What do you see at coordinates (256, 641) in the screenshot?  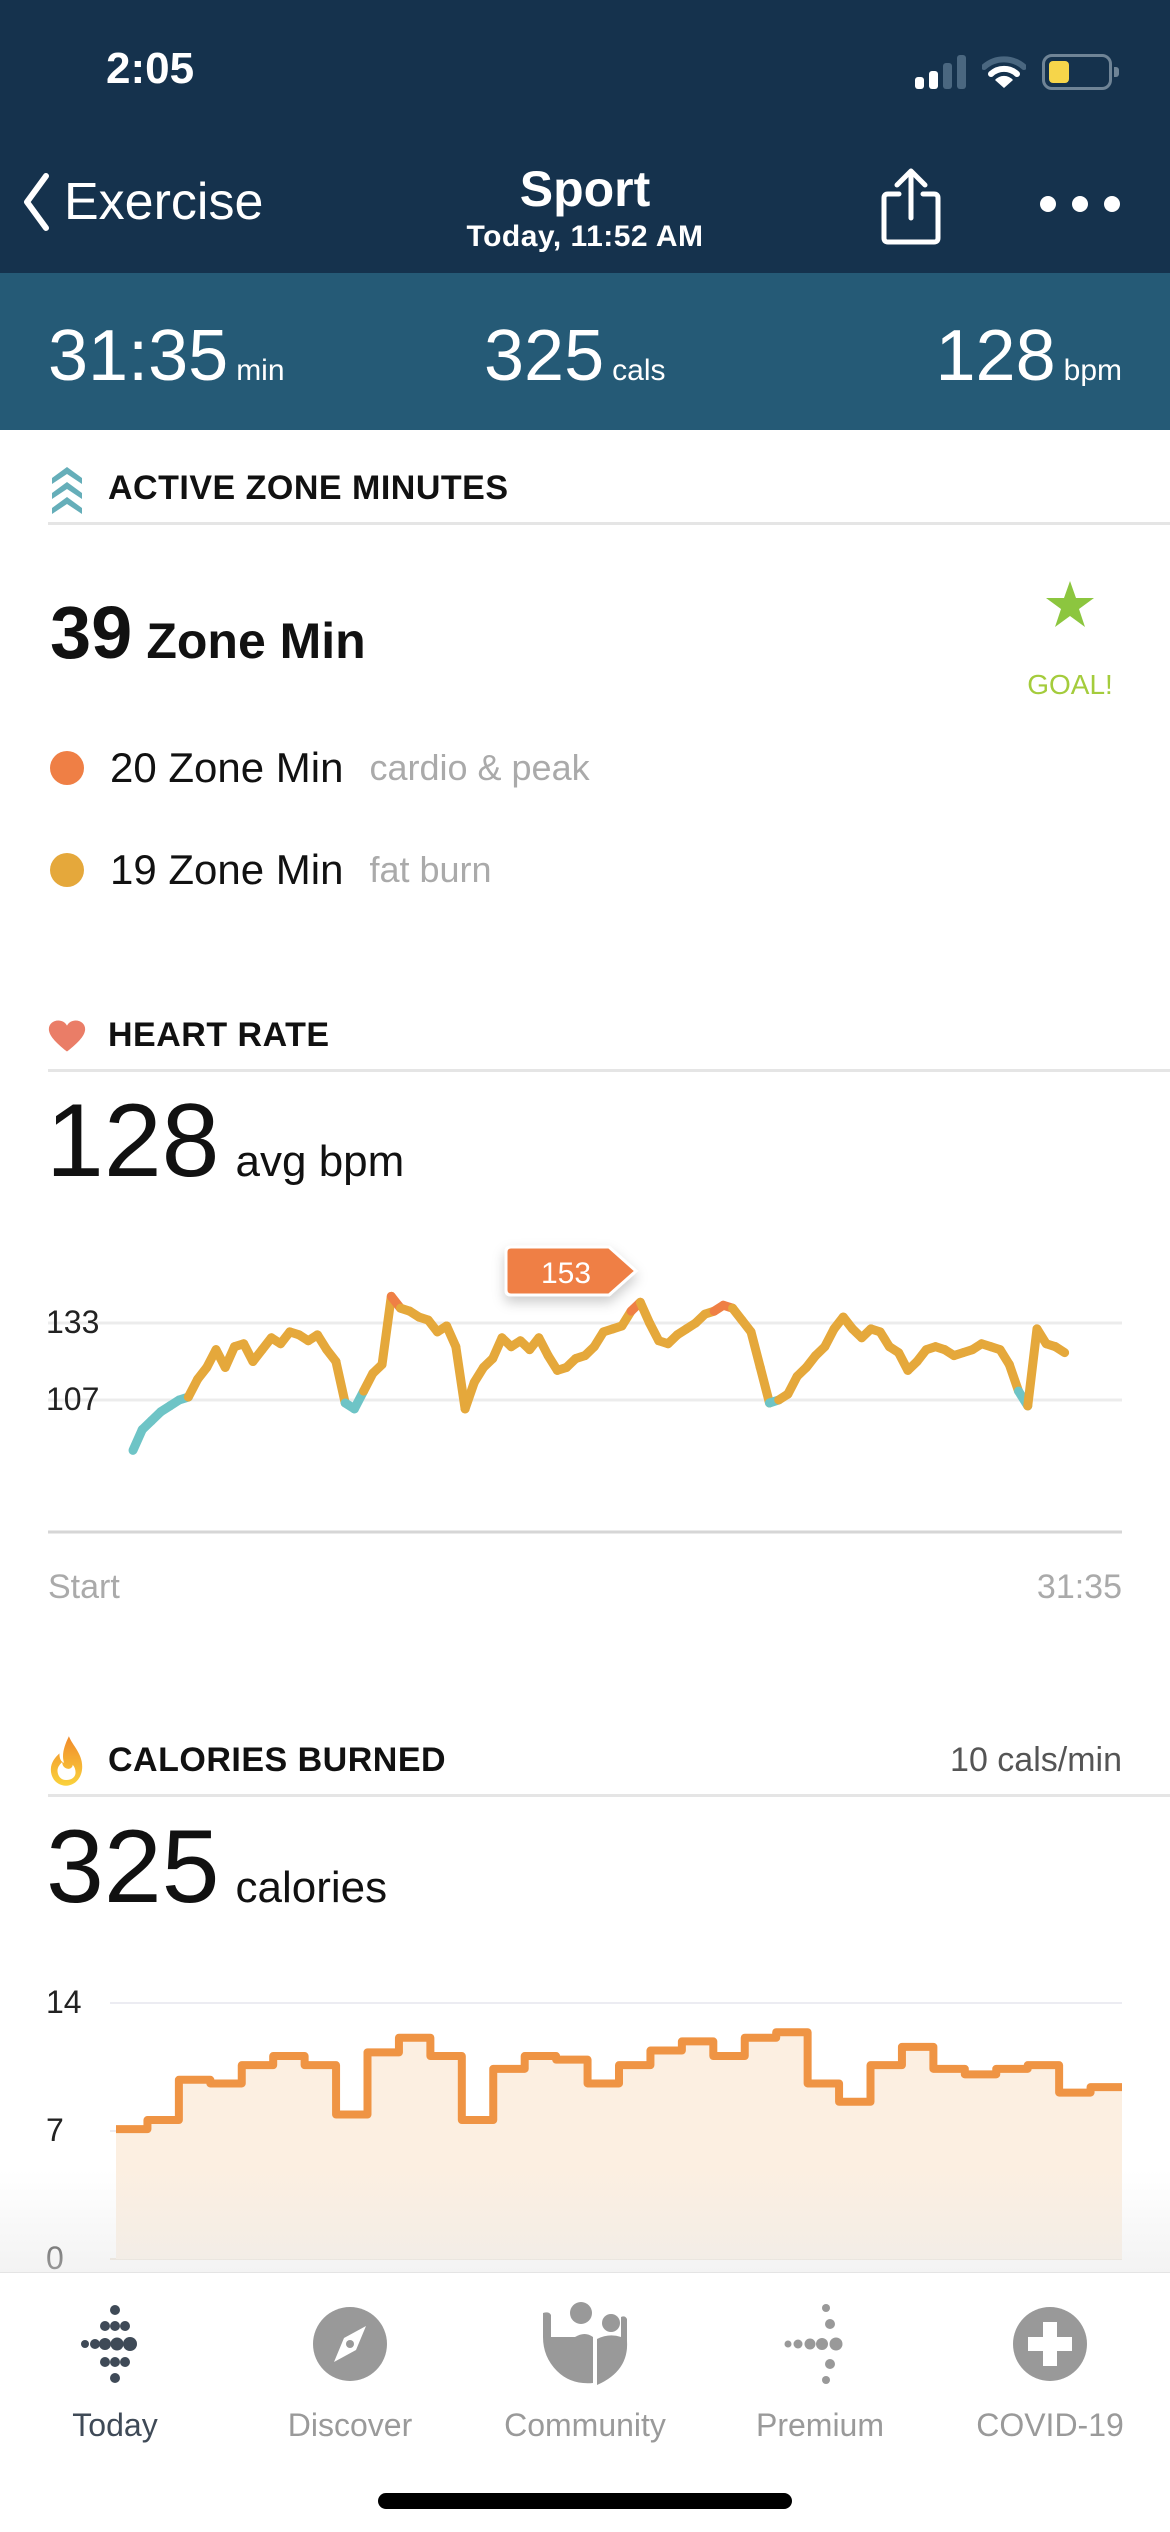 I see `zone-minutes-unit: Zone Min` at bounding box center [256, 641].